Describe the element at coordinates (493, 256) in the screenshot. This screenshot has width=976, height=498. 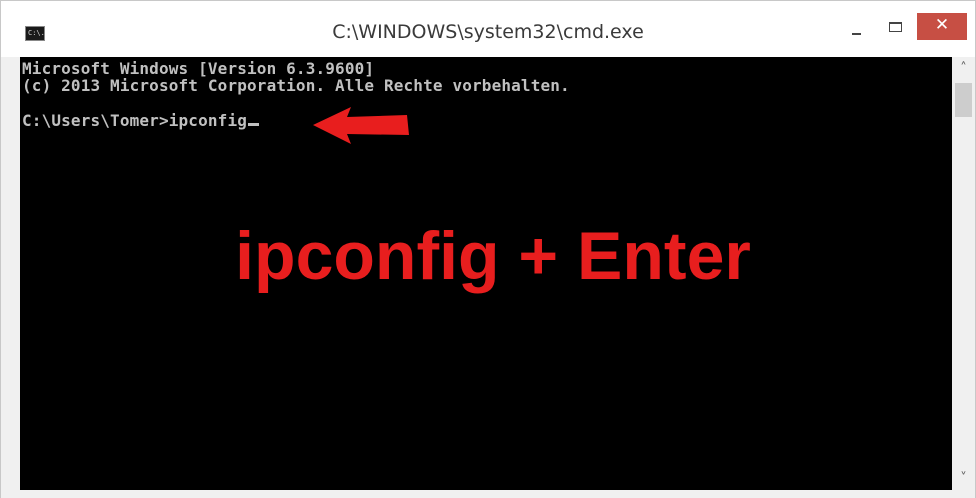
I see `annotation-text: ipconfig + Enter` at that location.